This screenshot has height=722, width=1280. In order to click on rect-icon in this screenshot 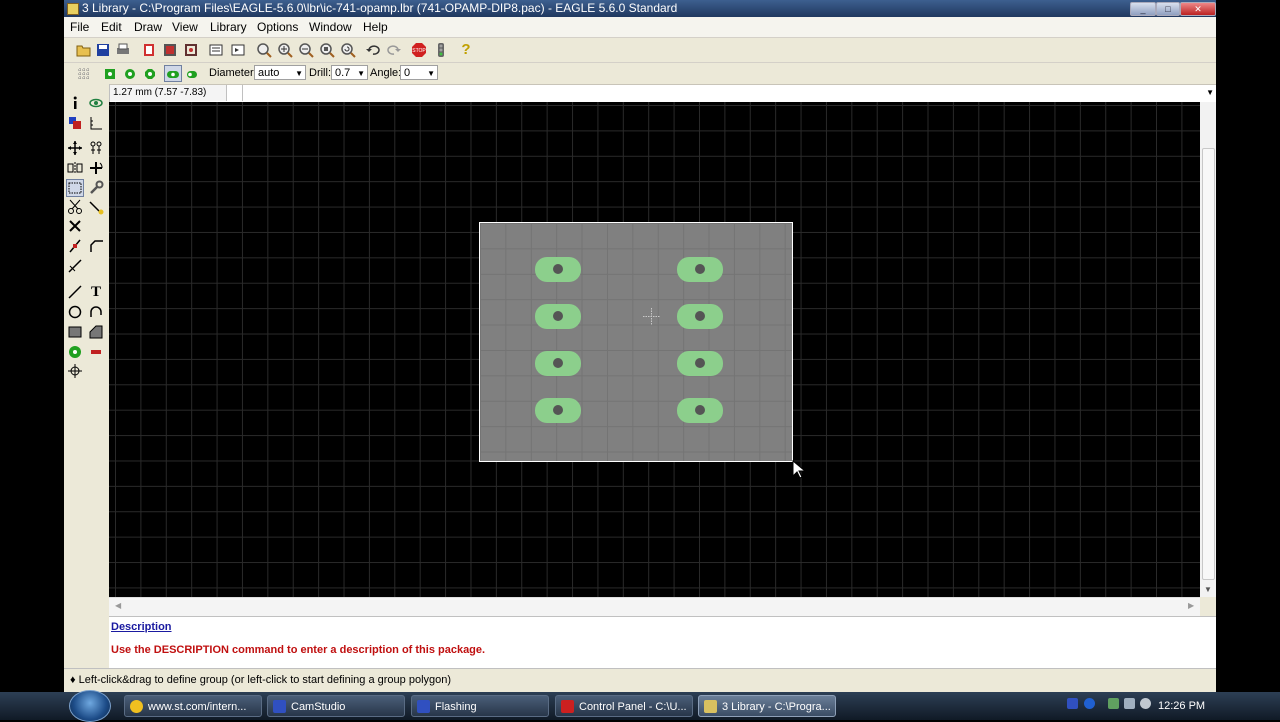, I will do `click(75, 332)`.